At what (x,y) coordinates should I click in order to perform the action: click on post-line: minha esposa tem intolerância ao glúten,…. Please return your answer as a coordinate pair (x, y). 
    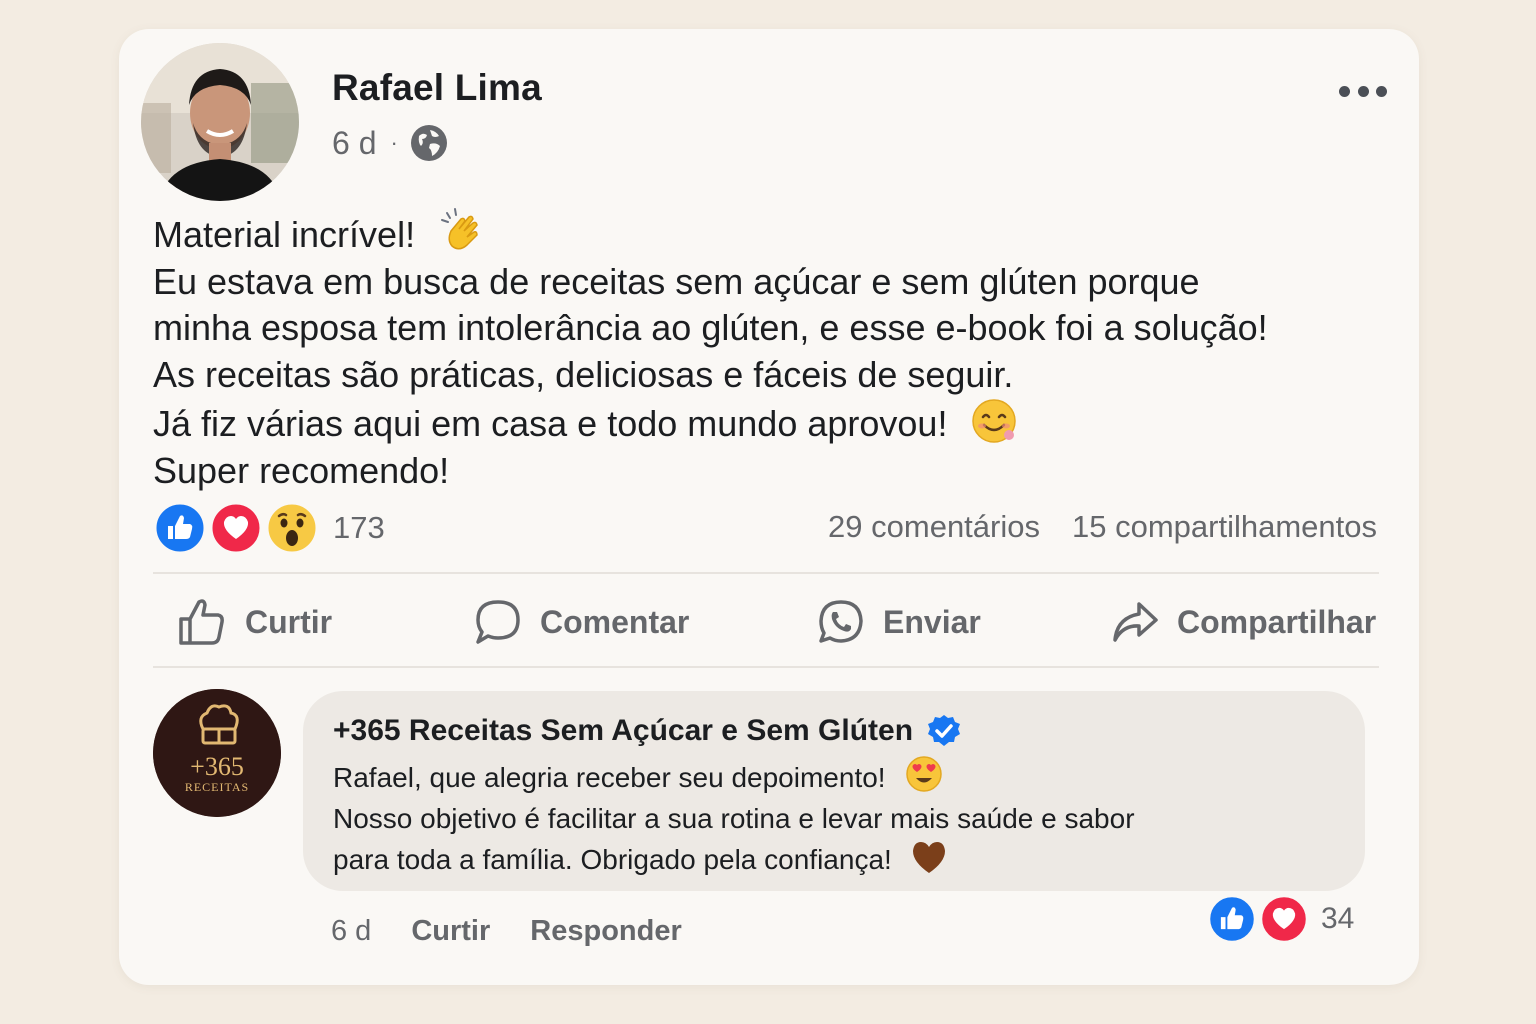
    Looking at the image, I should click on (710, 327).